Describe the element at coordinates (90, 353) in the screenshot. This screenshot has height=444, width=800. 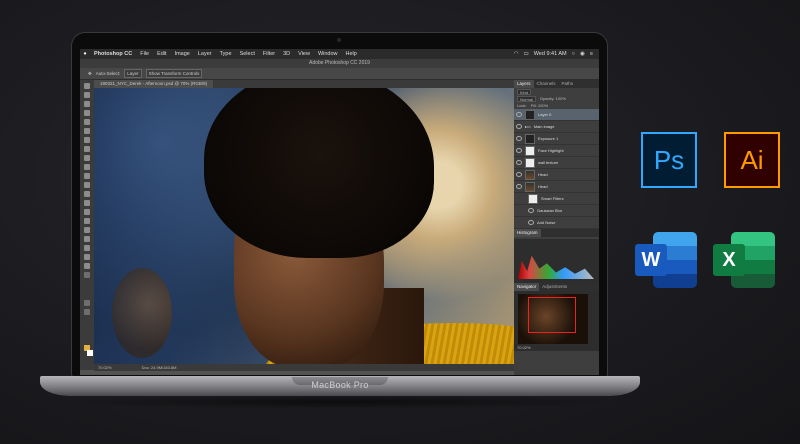
I see `background-color-swatch` at that location.